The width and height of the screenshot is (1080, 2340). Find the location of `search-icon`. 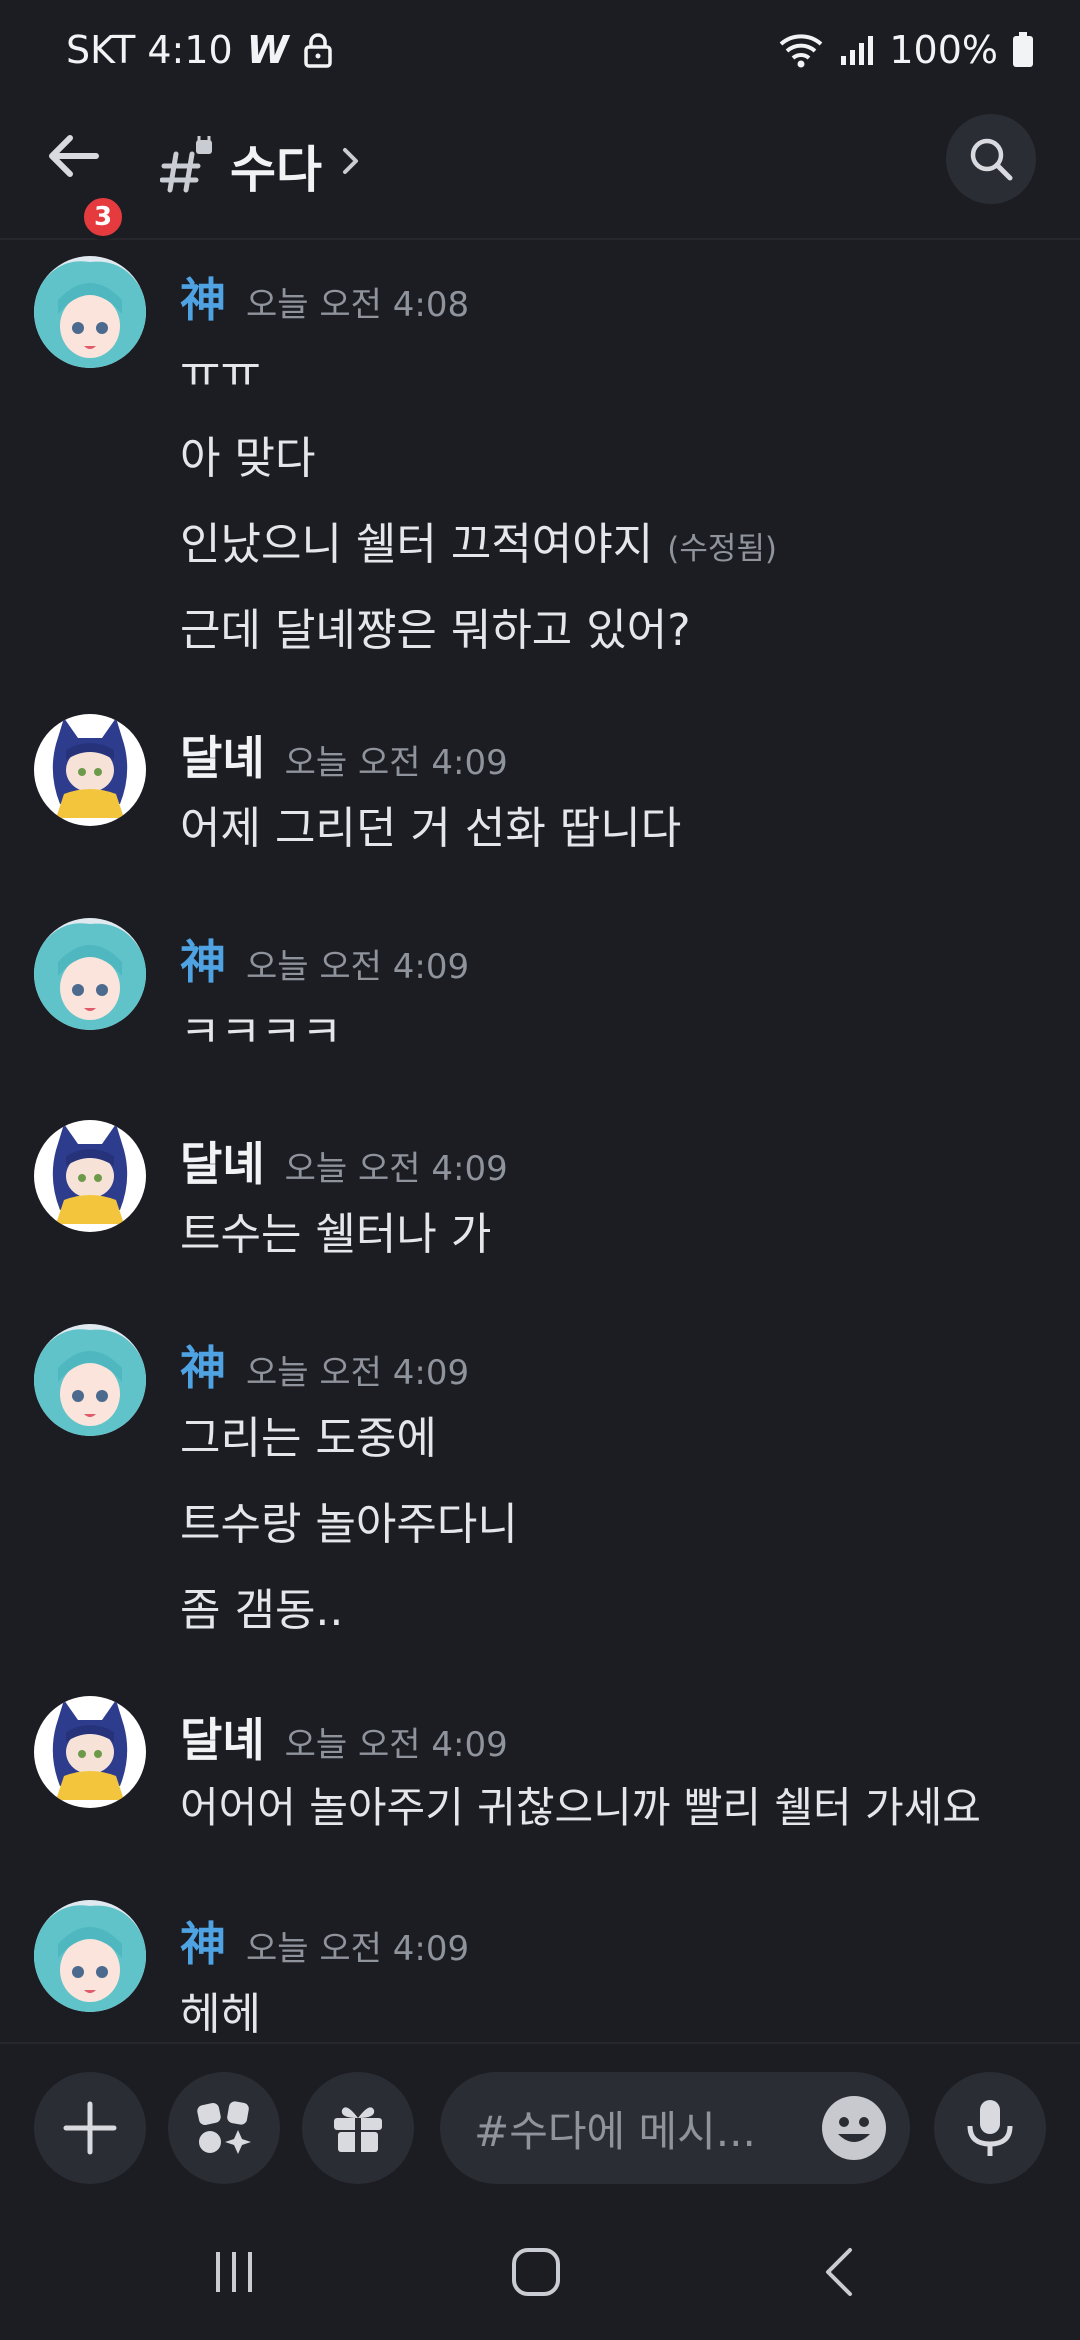

search-icon is located at coordinates (991, 159).